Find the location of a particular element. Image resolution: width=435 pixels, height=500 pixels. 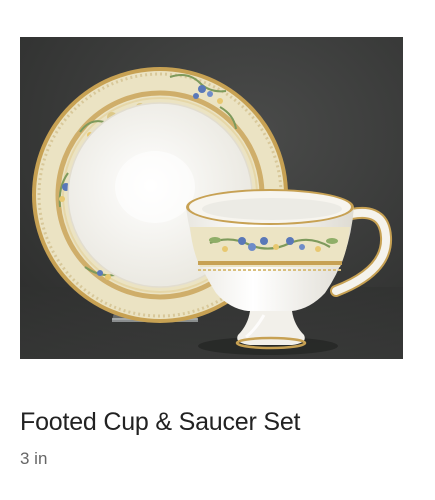

product-size: 3 in is located at coordinates (34, 458).